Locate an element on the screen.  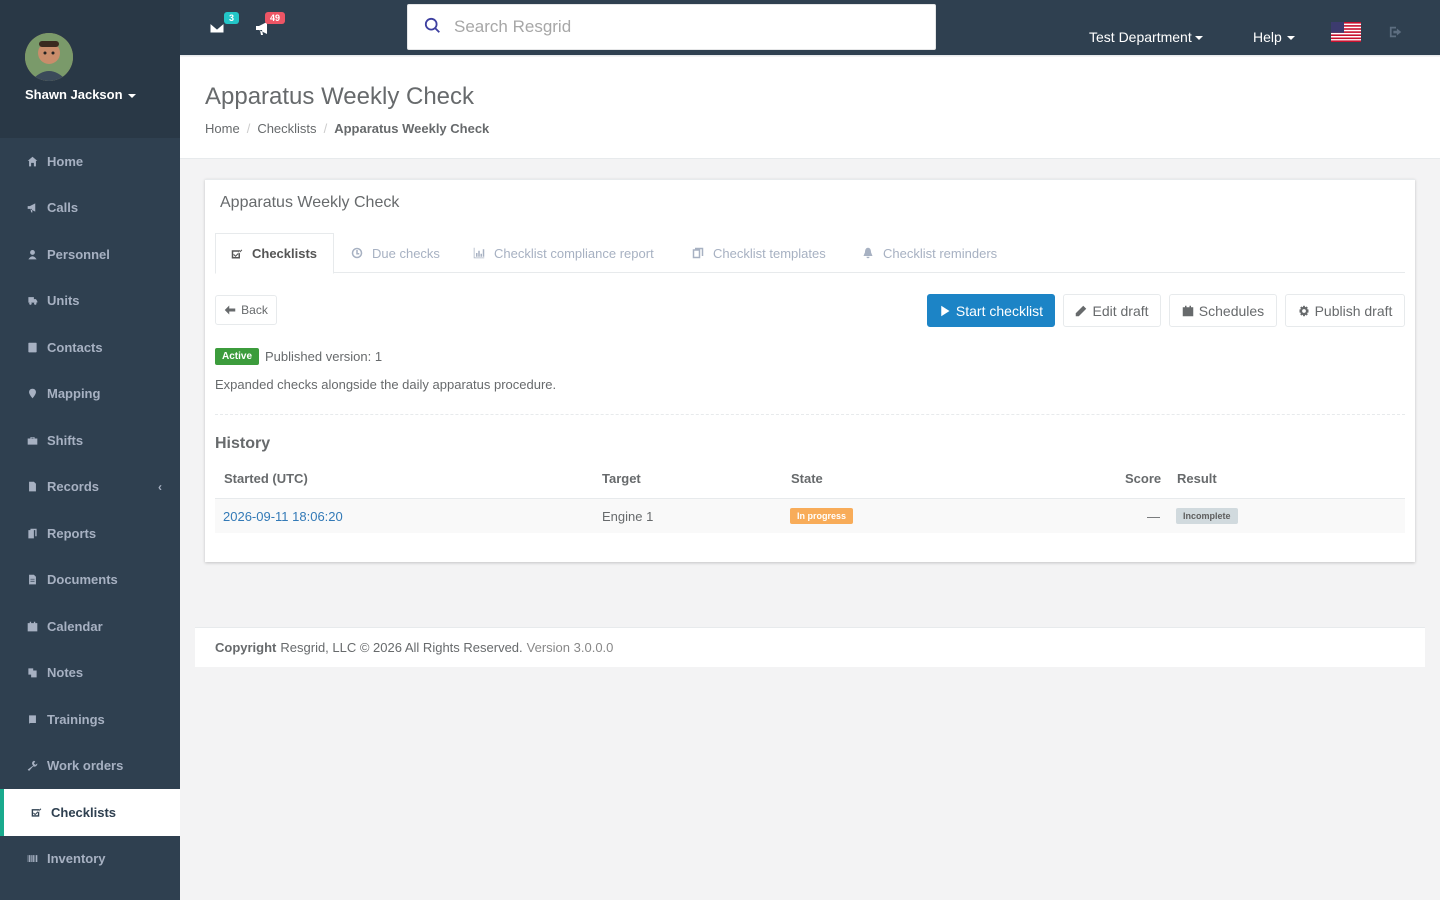
user-menu: Shawn Jackson is located at coordinates (80, 94).